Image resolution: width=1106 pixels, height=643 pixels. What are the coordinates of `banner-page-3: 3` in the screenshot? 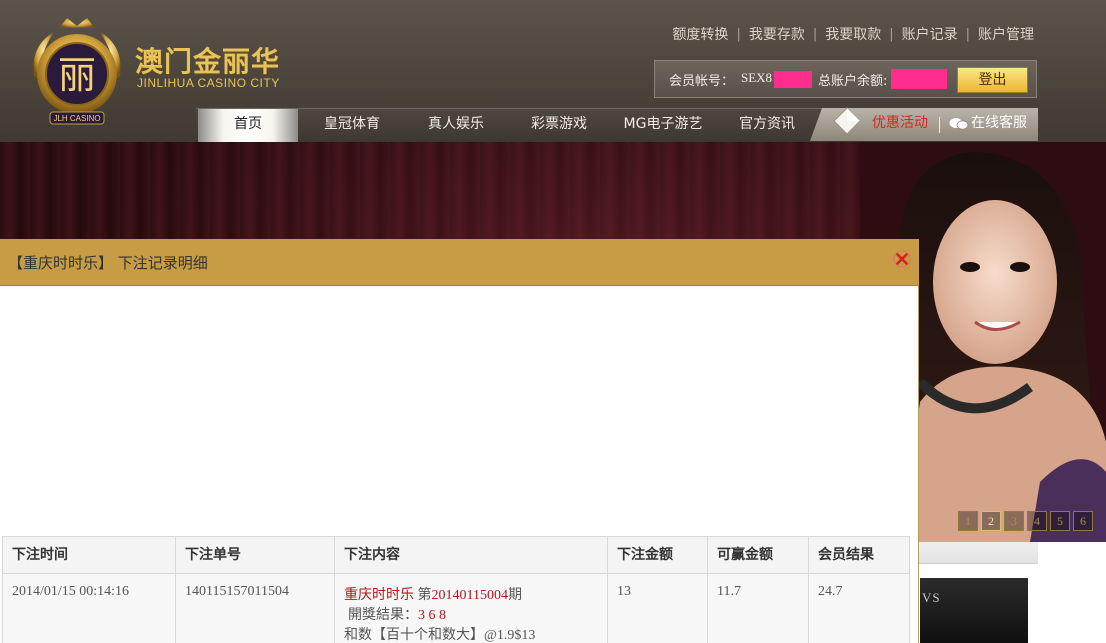 It's located at (1014, 521).